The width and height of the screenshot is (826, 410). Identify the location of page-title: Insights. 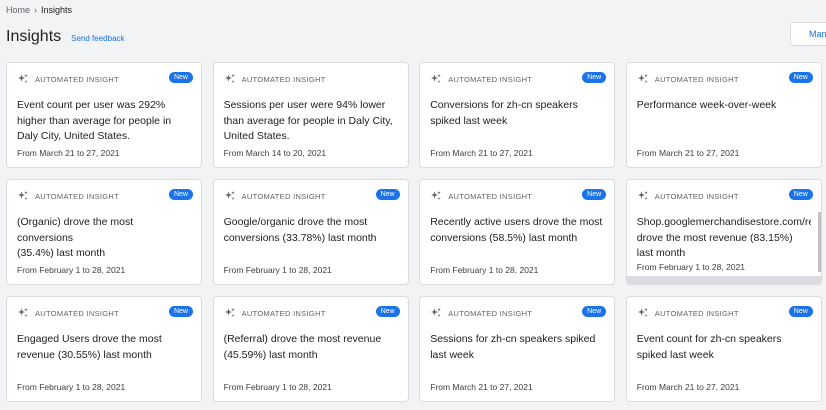
(34, 36).